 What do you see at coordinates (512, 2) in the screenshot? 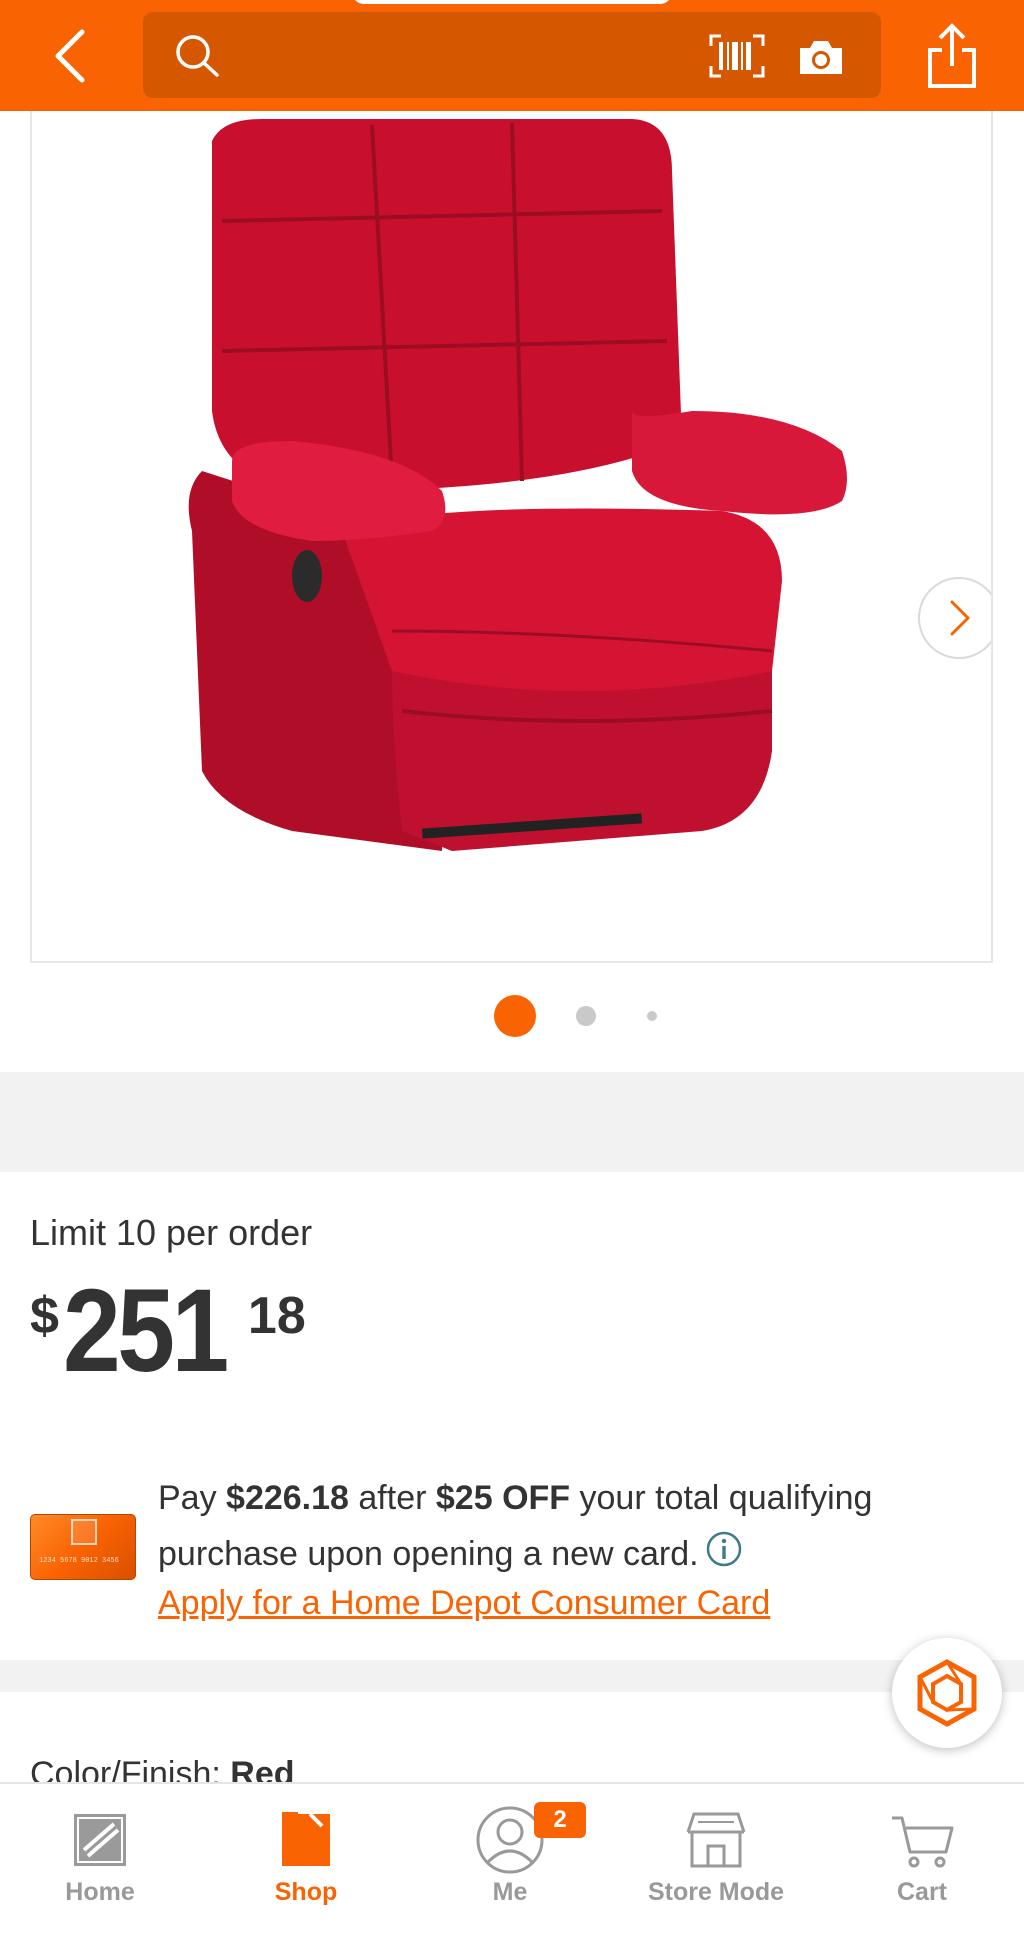
I see `status-notch` at bounding box center [512, 2].